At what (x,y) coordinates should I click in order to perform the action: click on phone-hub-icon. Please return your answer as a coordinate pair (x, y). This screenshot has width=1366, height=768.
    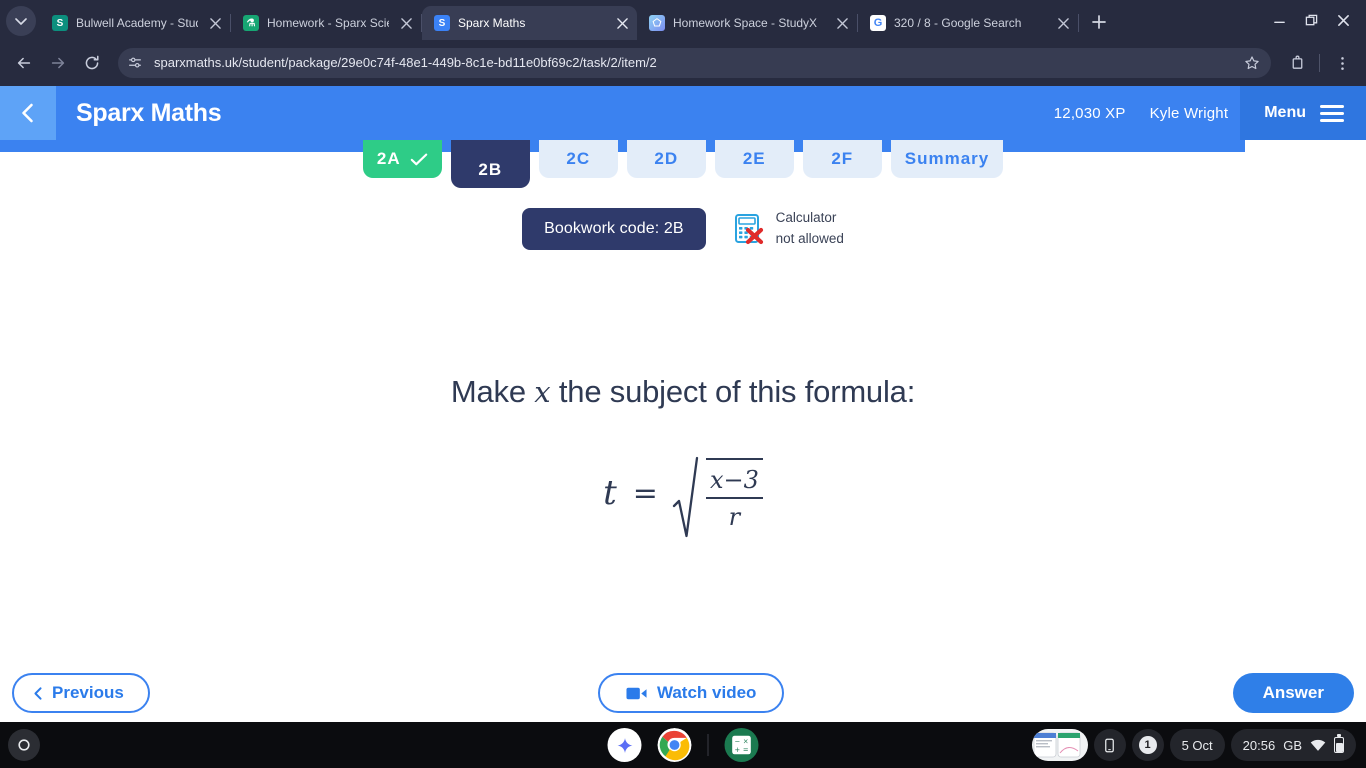
    Looking at the image, I should click on (1109, 745).